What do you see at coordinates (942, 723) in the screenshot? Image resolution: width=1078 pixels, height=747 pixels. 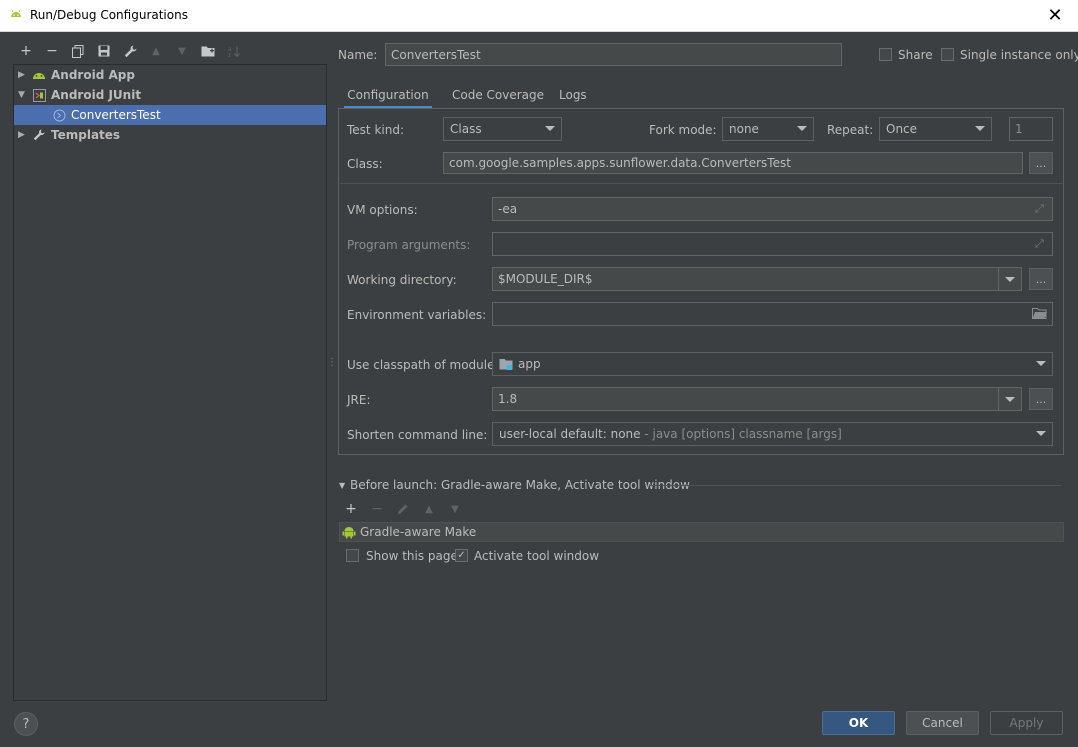 I see `cancel-button: Cancel` at bounding box center [942, 723].